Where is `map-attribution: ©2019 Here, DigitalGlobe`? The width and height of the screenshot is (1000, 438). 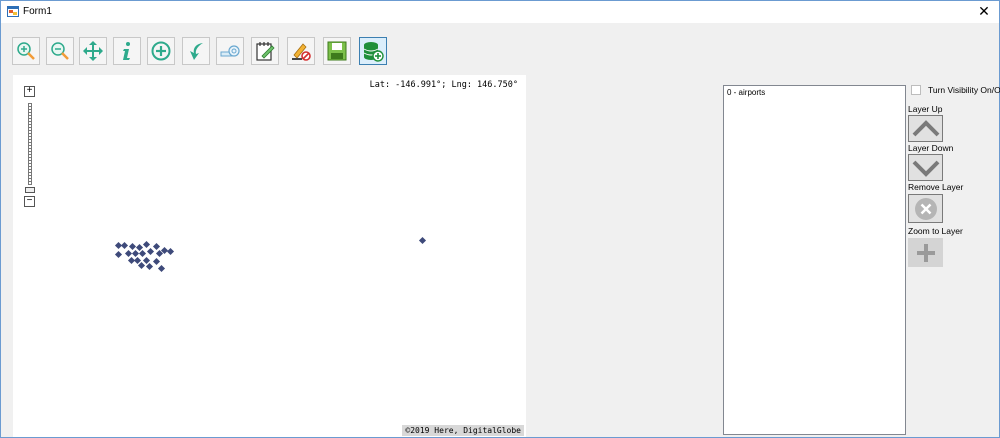 map-attribution: ©2019 Here, DigitalGlobe is located at coordinates (463, 430).